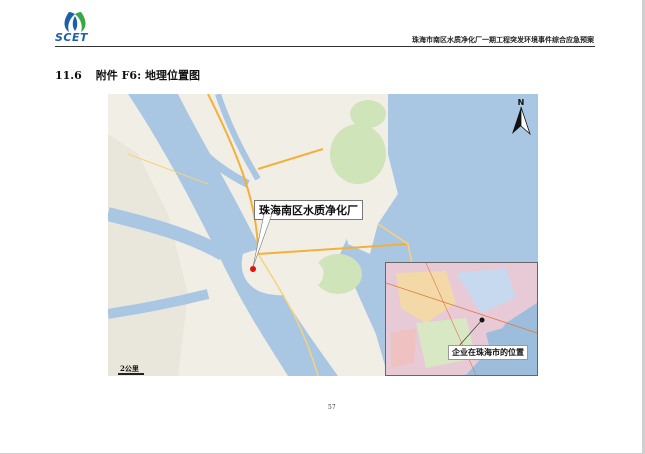  Describe the element at coordinates (68, 75) in the screenshot. I see `section-number: 11.6` at that location.